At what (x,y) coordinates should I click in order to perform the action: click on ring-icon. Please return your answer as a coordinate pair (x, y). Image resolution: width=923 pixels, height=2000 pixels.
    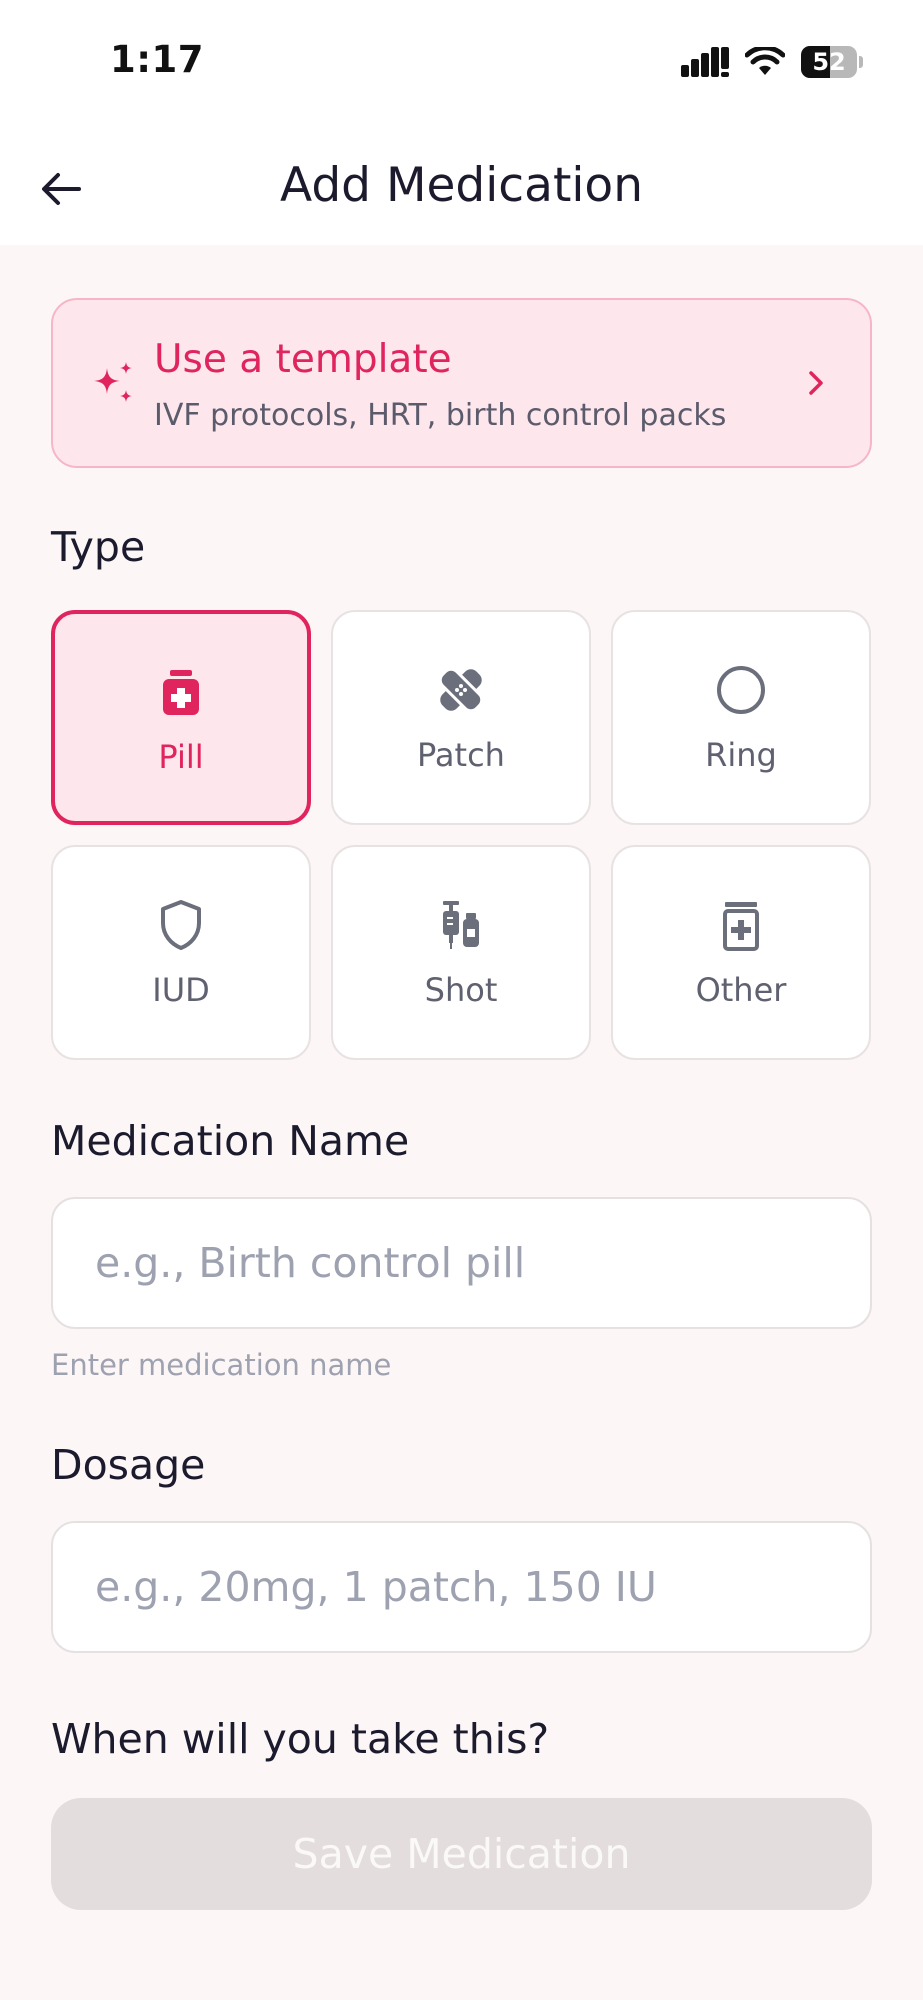
    Looking at the image, I should click on (741, 690).